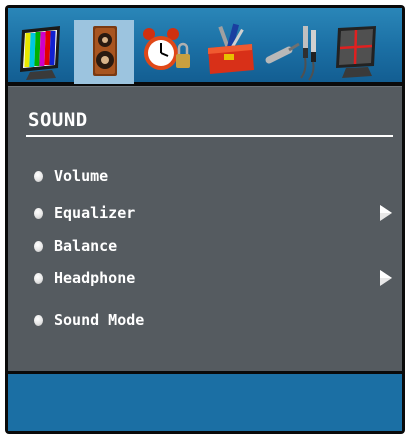 Image resolution: width=410 pixels, height=439 pixels. Describe the element at coordinates (99, 320) in the screenshot. I see `menu-item-label: Sound Mode` at that location.